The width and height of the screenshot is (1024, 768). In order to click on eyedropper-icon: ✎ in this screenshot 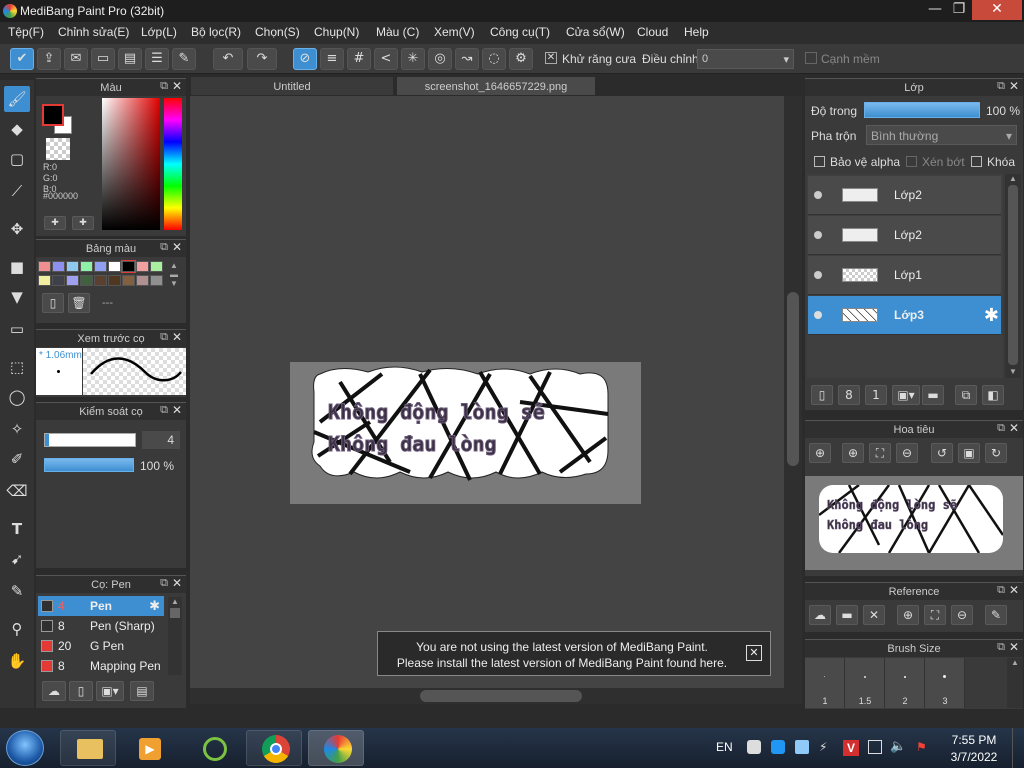, I will do `click(996, 615)`.